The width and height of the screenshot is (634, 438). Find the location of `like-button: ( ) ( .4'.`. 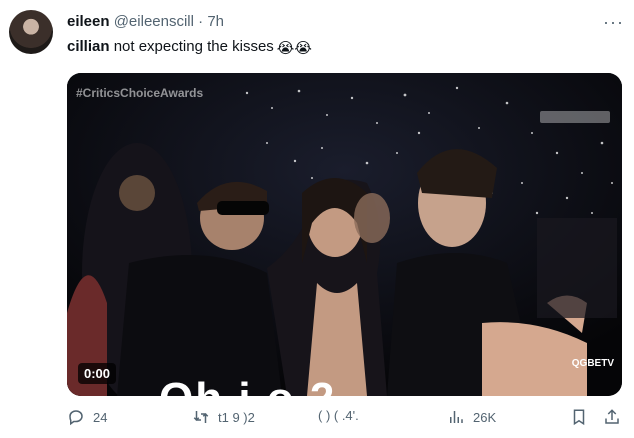

like-button: ( ) ( .4'. is located at coordinates (338, 415).